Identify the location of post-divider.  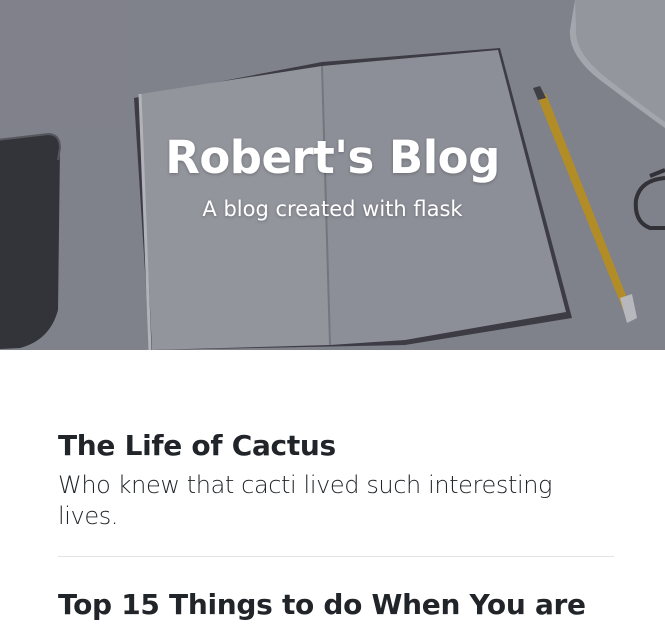
(336, 556).